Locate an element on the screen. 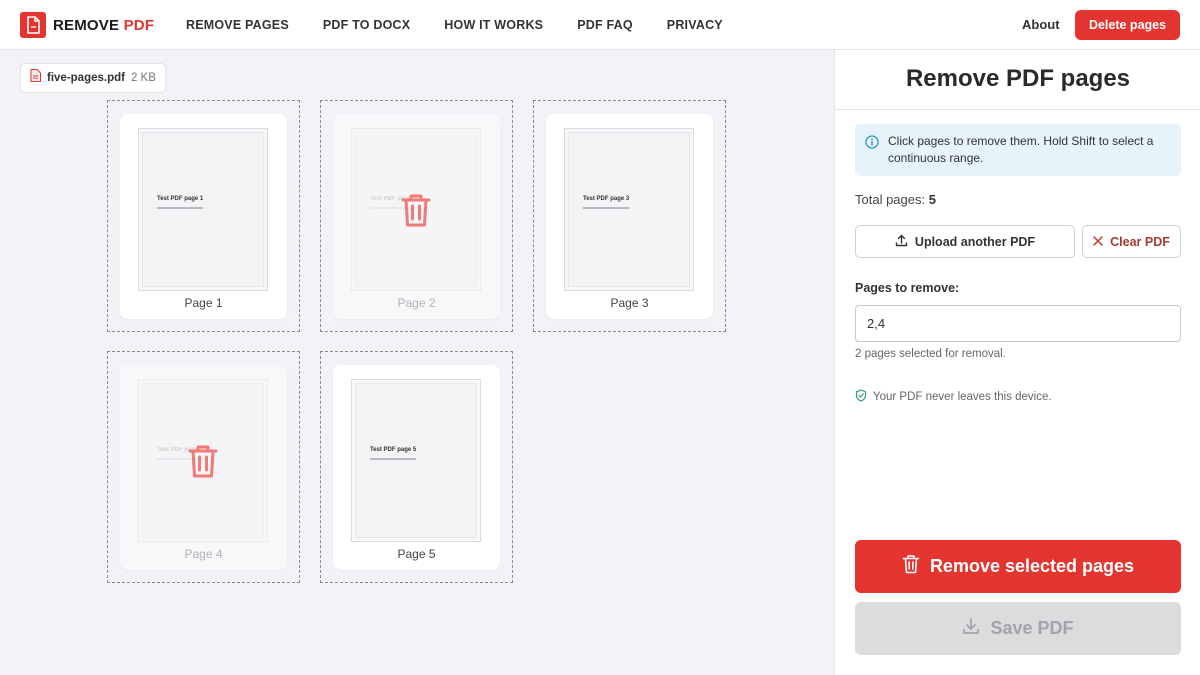 This screenshot has width=1200, height=675. page-label: Page 4 is located at coordinates (203, 554).